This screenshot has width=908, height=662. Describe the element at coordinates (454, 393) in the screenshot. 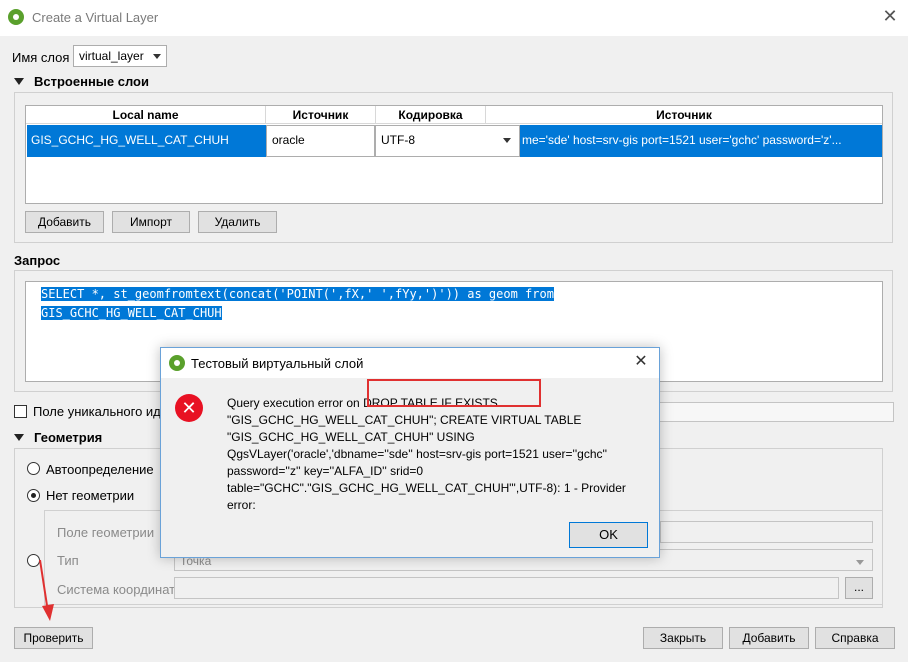

I see `annotation-highlight-box` at that location.